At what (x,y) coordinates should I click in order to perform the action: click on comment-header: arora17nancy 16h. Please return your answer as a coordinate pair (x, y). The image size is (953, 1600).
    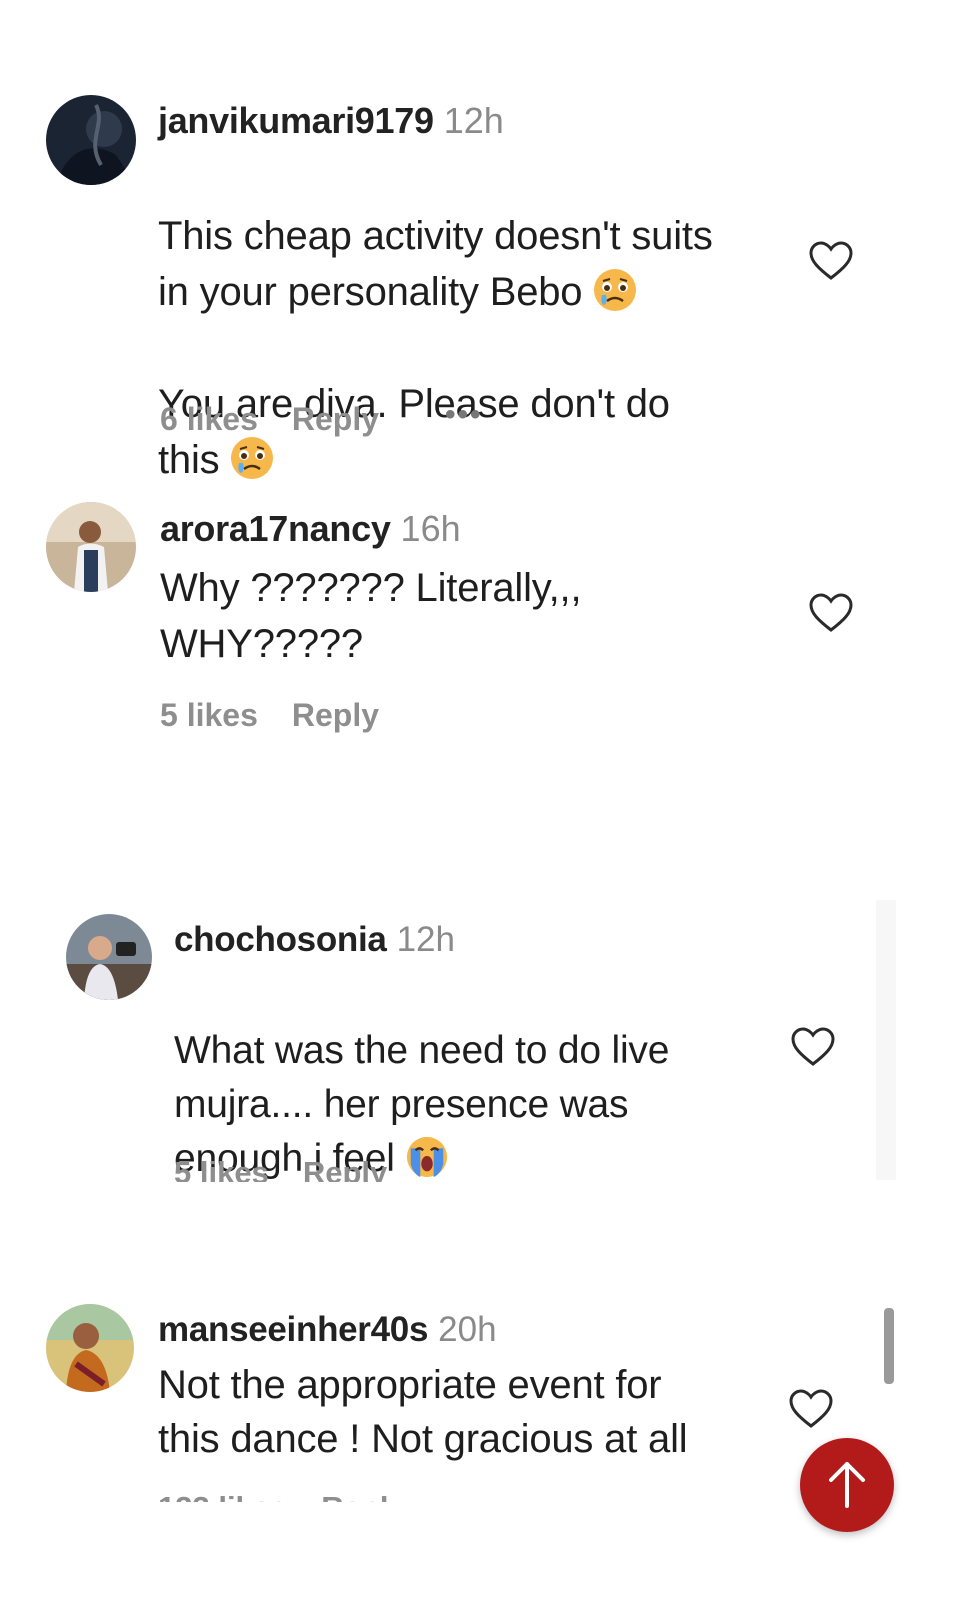
    Looking at the image, I should click on (310, 529).